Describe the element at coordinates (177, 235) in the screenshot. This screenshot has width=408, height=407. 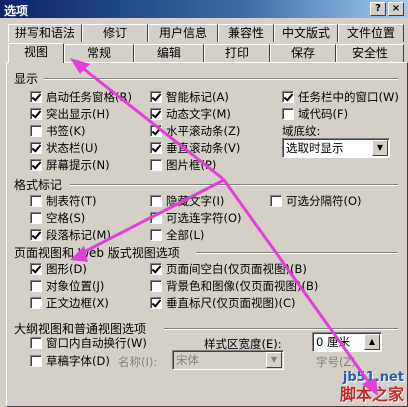
I see `all-marks-checkbox: 全部(L)` at that location.